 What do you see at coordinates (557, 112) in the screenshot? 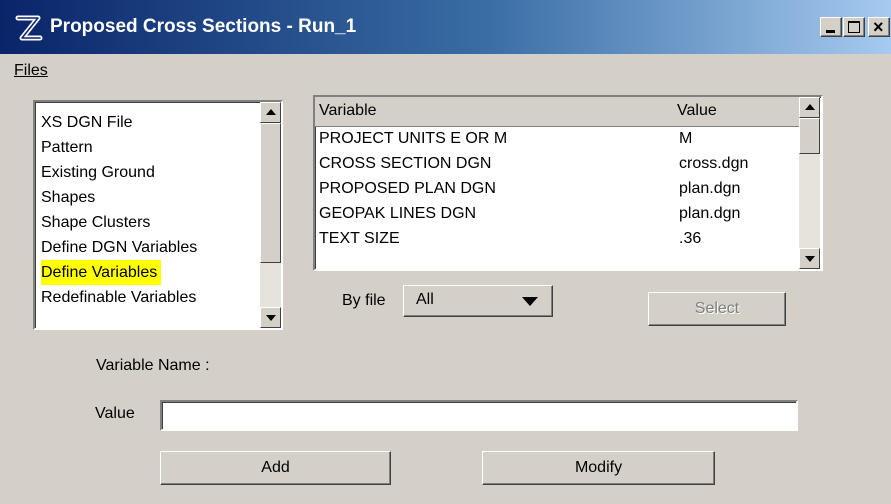
I see `table-header: Variable Value` at bounding box center [557, 112].